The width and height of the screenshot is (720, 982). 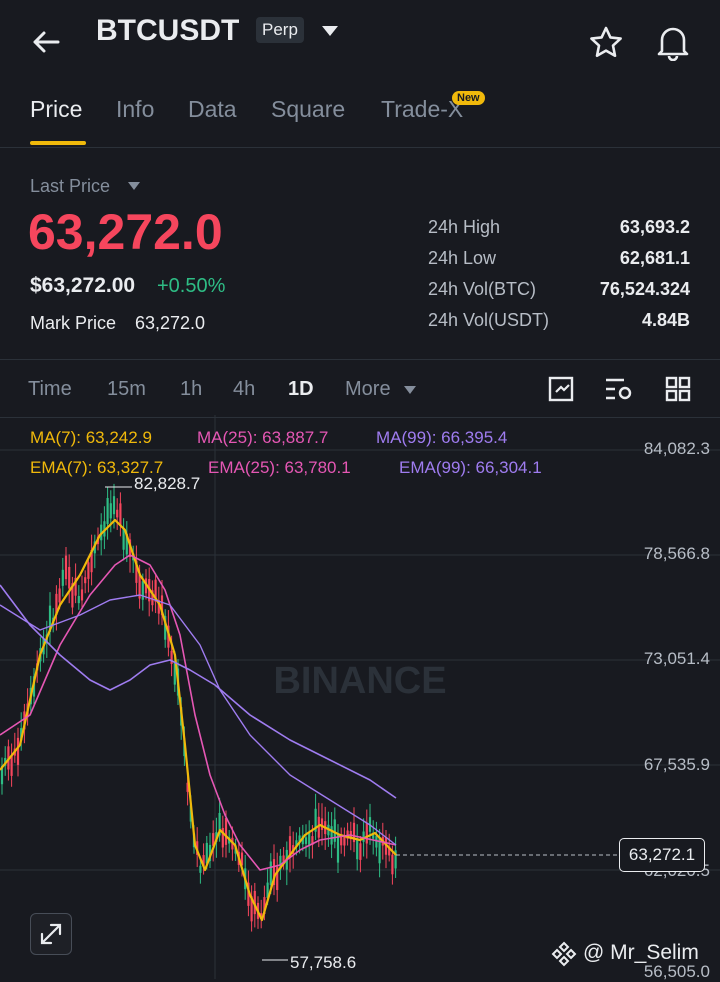 What do you see at coordinates (125, 232) in the screenshot?
I see `last-price-value: 63,272.0` at bounding box center [125, 232].